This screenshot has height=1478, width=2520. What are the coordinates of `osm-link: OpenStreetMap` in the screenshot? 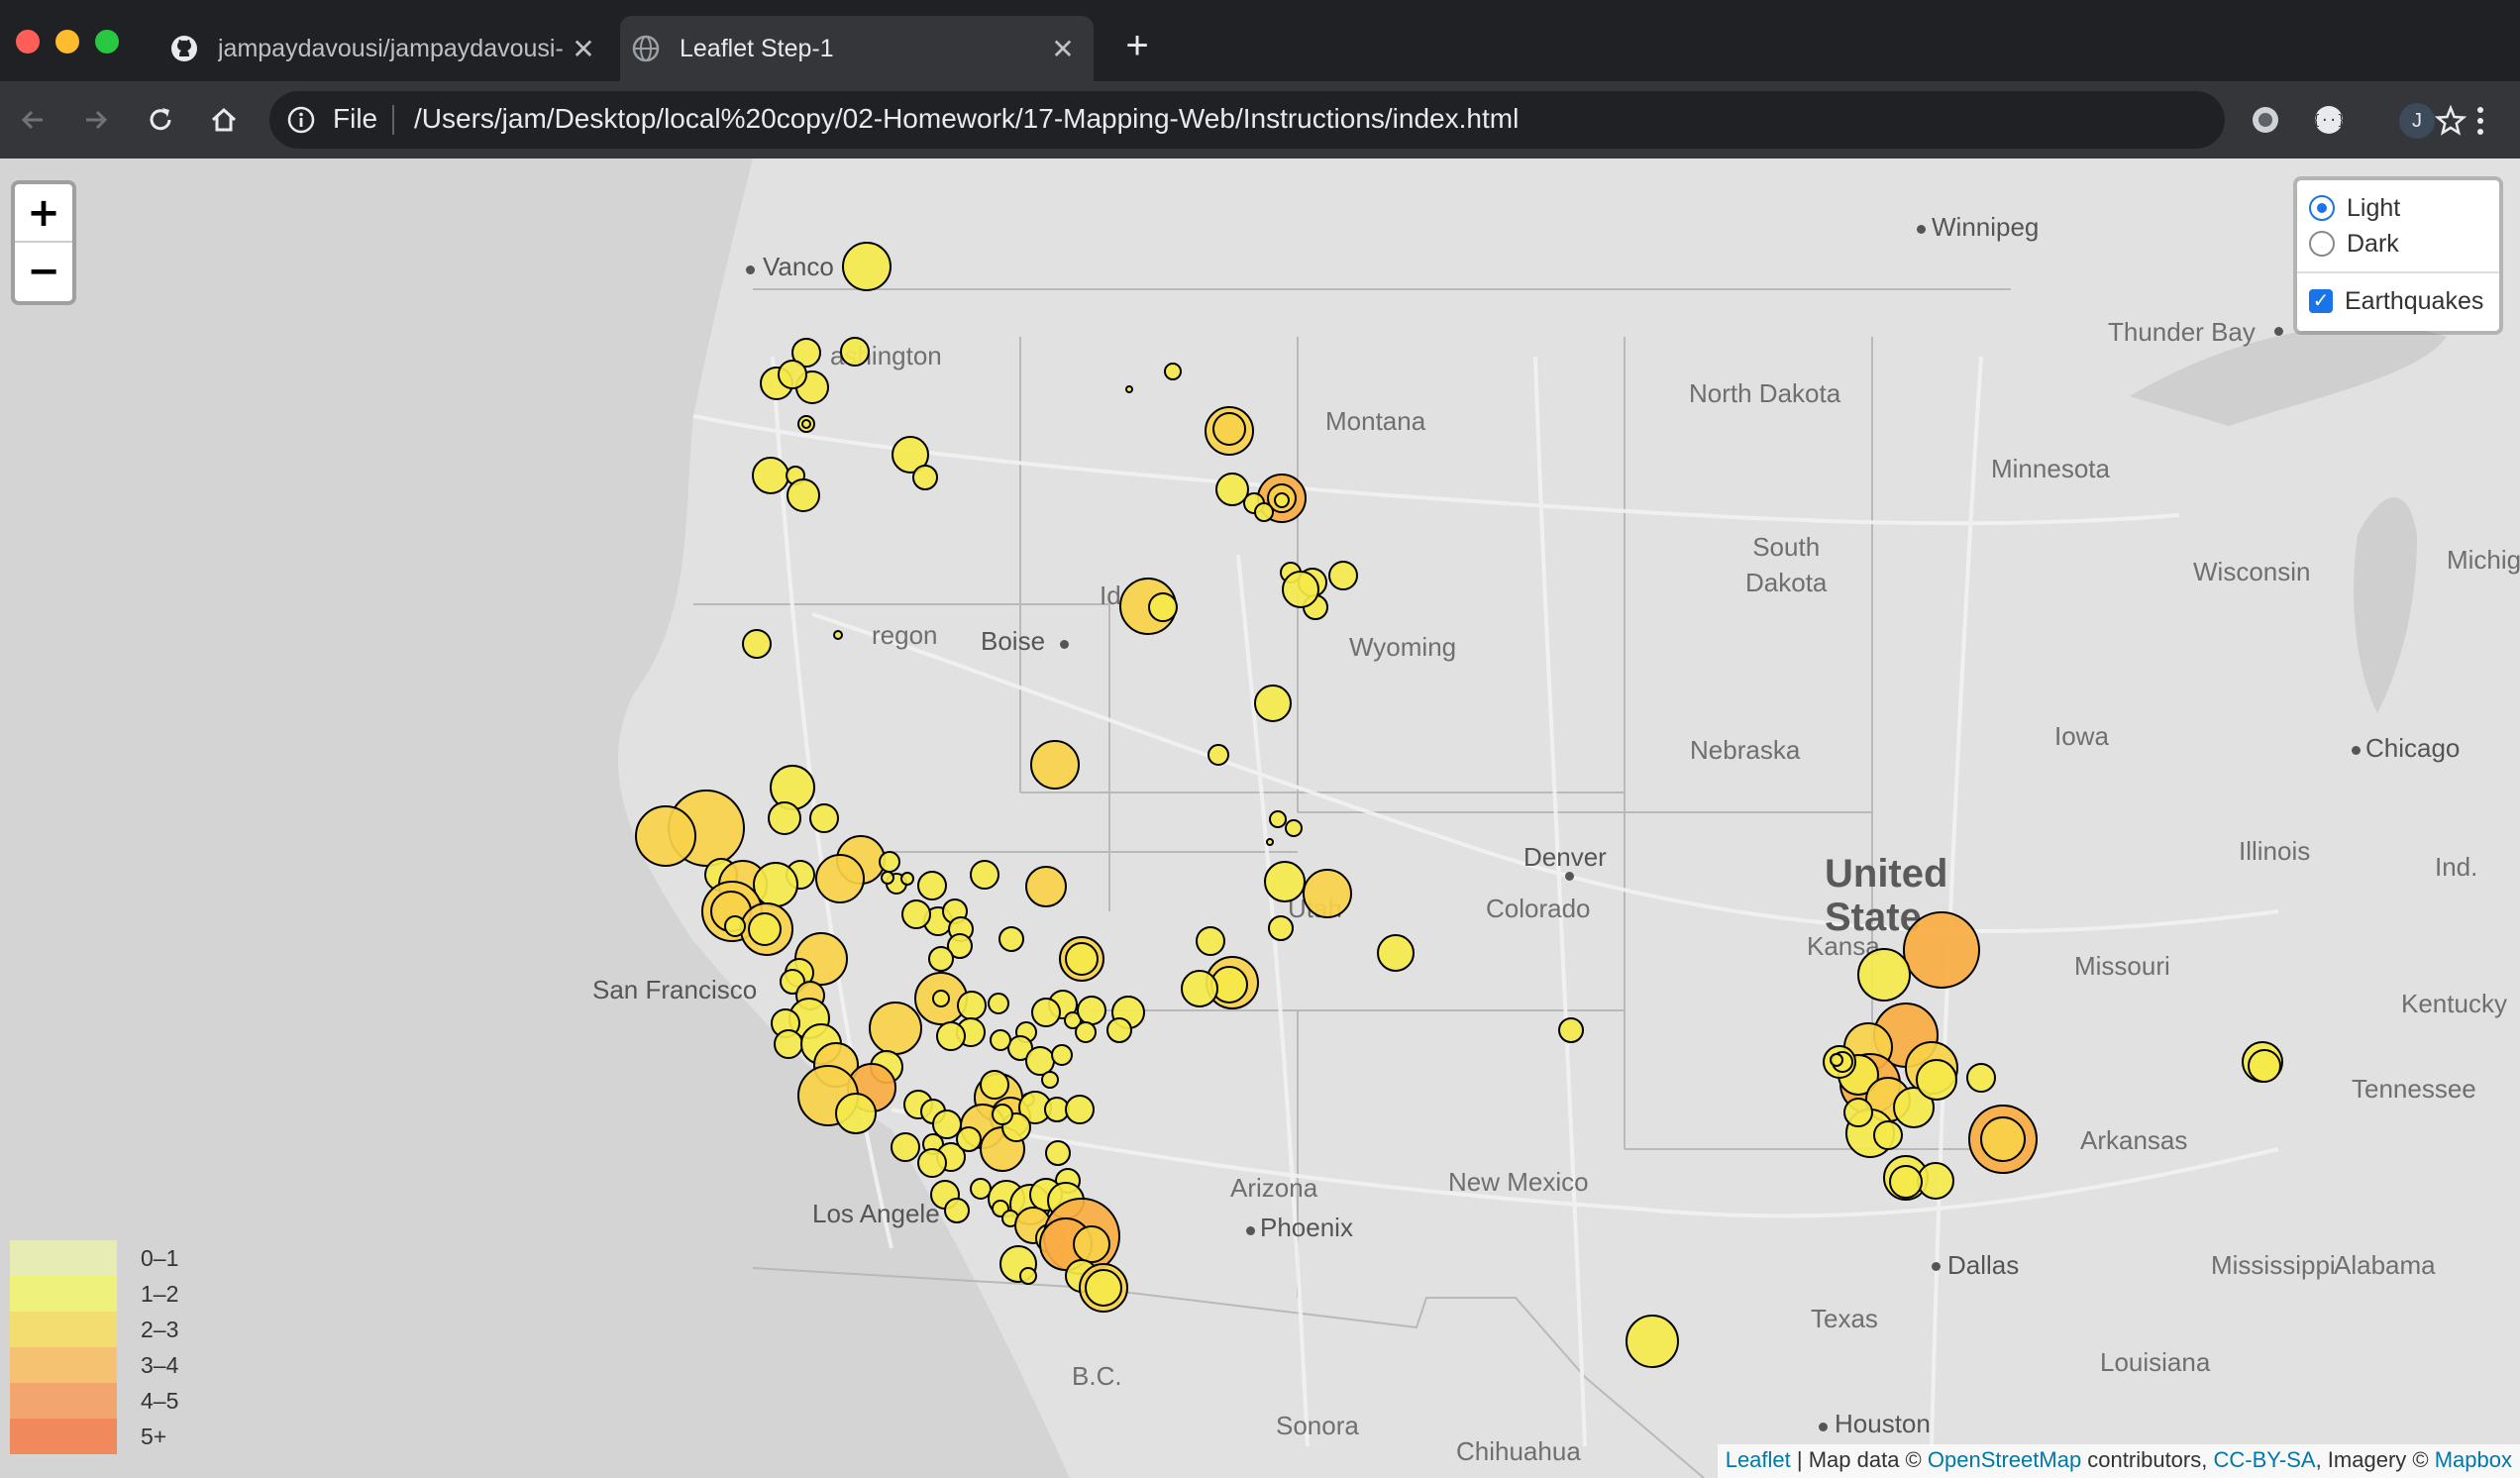 It's located at (2004, 1459).